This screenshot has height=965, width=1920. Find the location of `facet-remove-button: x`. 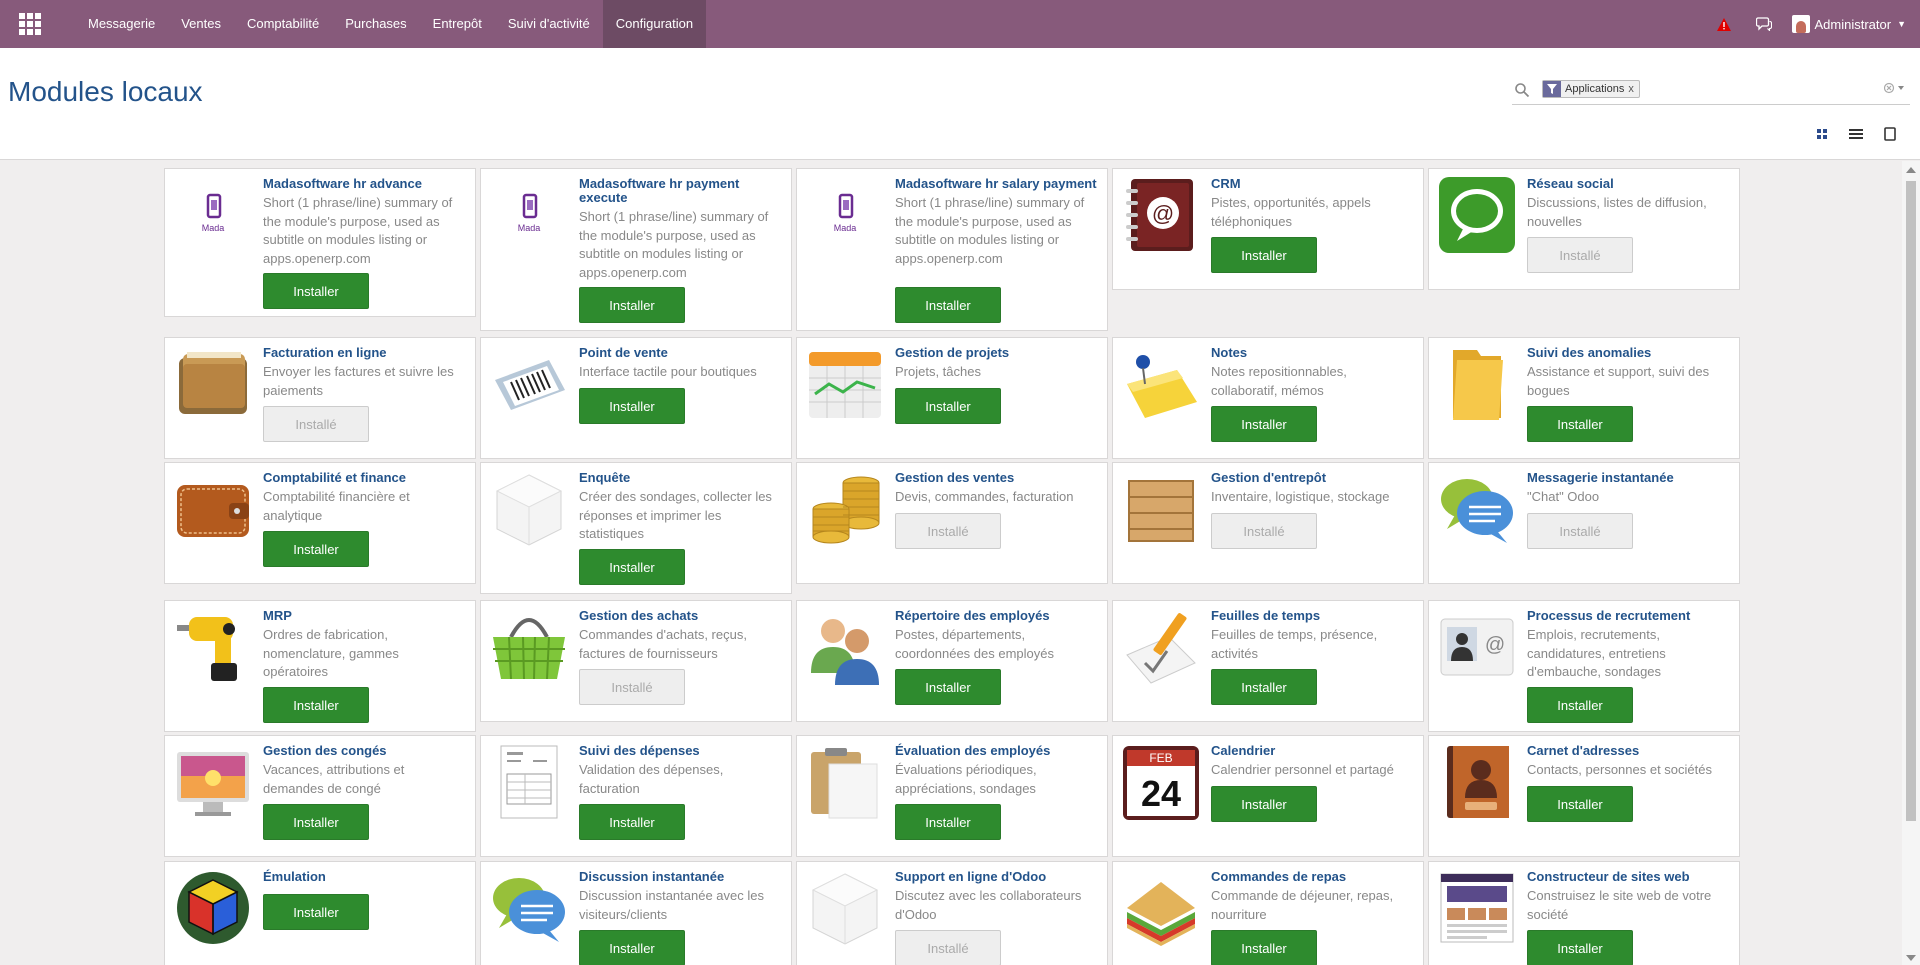

facet-remove-button: x is located at coordinates (1631, 89).